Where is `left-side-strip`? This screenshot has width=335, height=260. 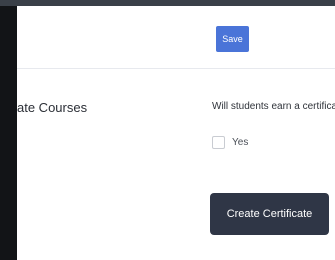
left-side-strip is located at coordinates (8, 133).